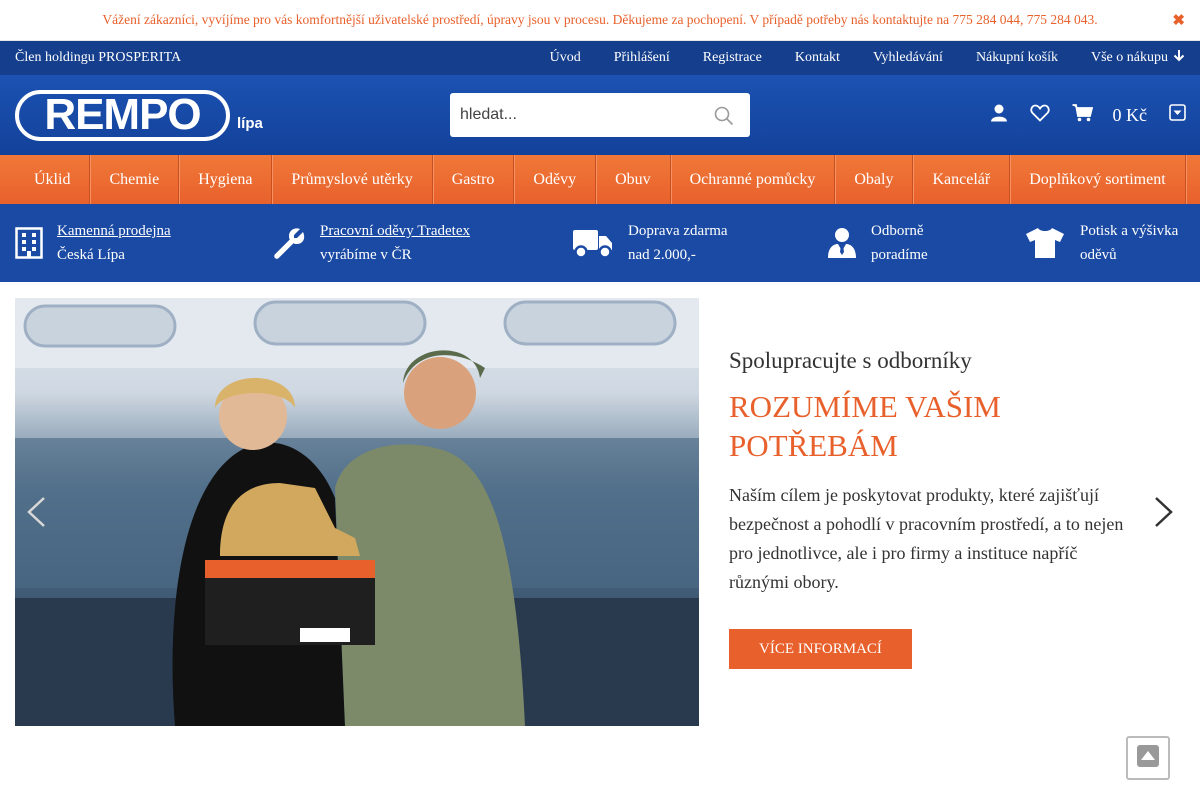  I want to click on main-header: REMPO lípa 0 Kč, so click(600, 115).